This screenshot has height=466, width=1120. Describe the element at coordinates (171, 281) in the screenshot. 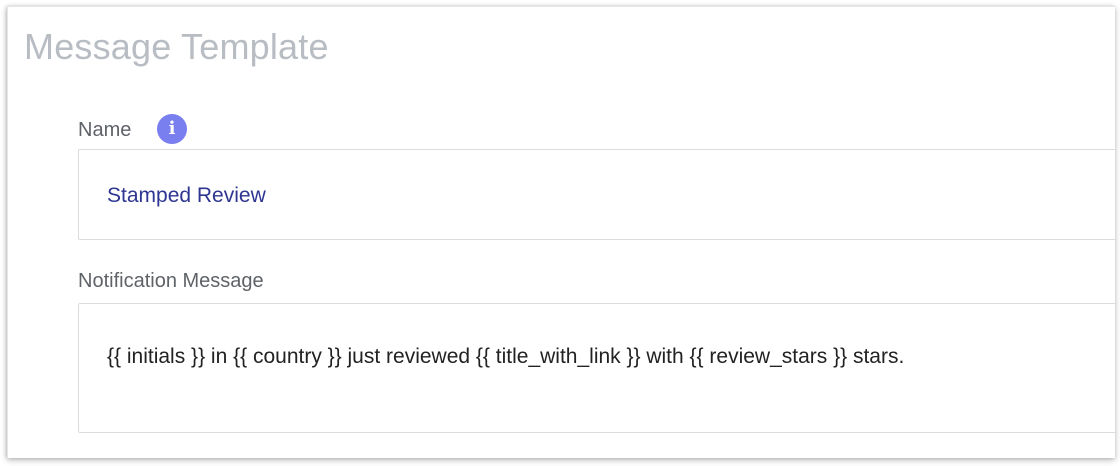

I see `notification-message-label: Notification Message` at that location.